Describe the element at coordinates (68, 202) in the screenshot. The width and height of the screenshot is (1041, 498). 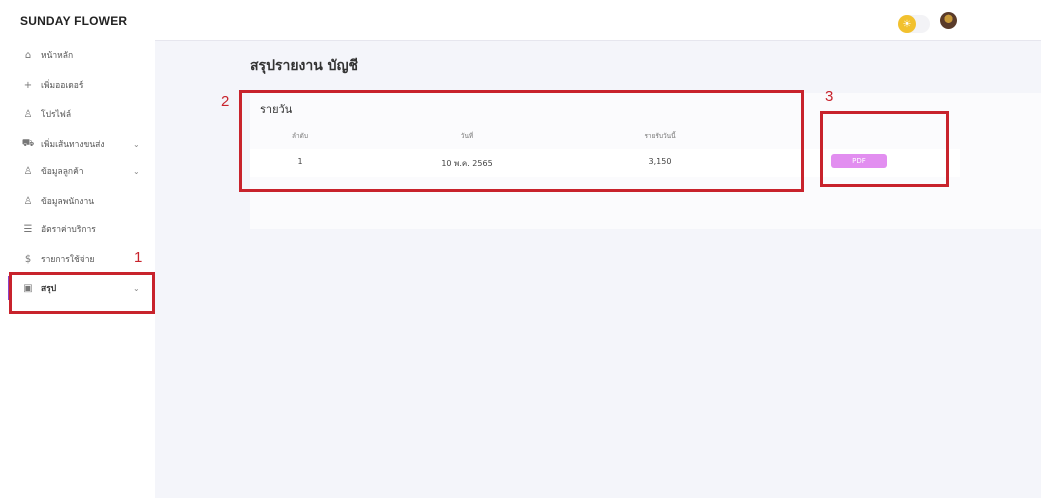
I see `sidebar-item-label: ข้อมูลพนักงาน` at that location.